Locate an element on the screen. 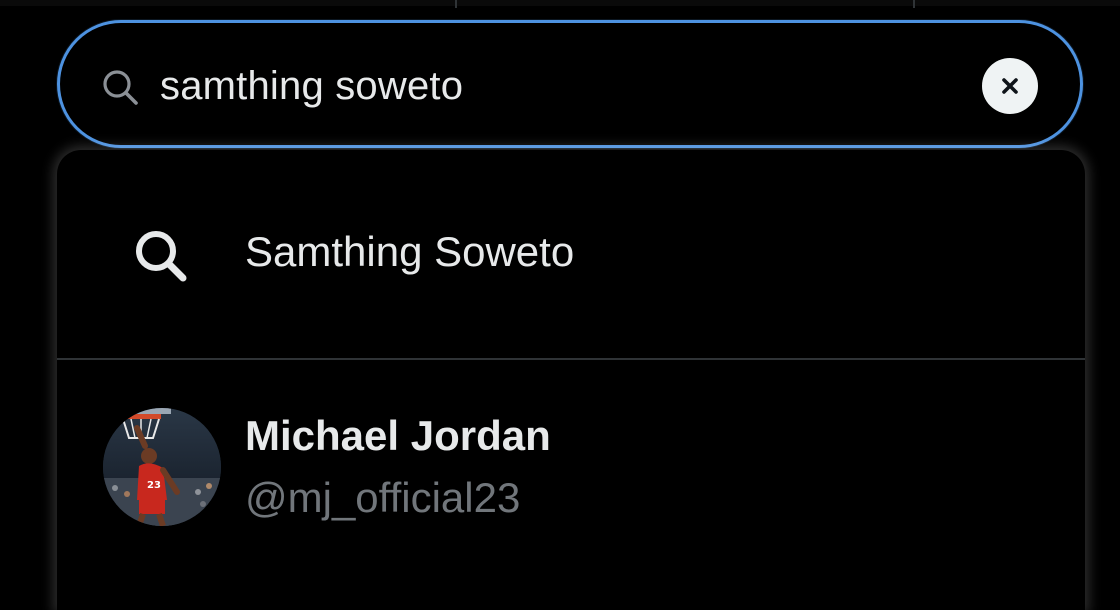 This screenshot has height=610, width=1120. svg-text: 23 is located at coordinates (154, 485).